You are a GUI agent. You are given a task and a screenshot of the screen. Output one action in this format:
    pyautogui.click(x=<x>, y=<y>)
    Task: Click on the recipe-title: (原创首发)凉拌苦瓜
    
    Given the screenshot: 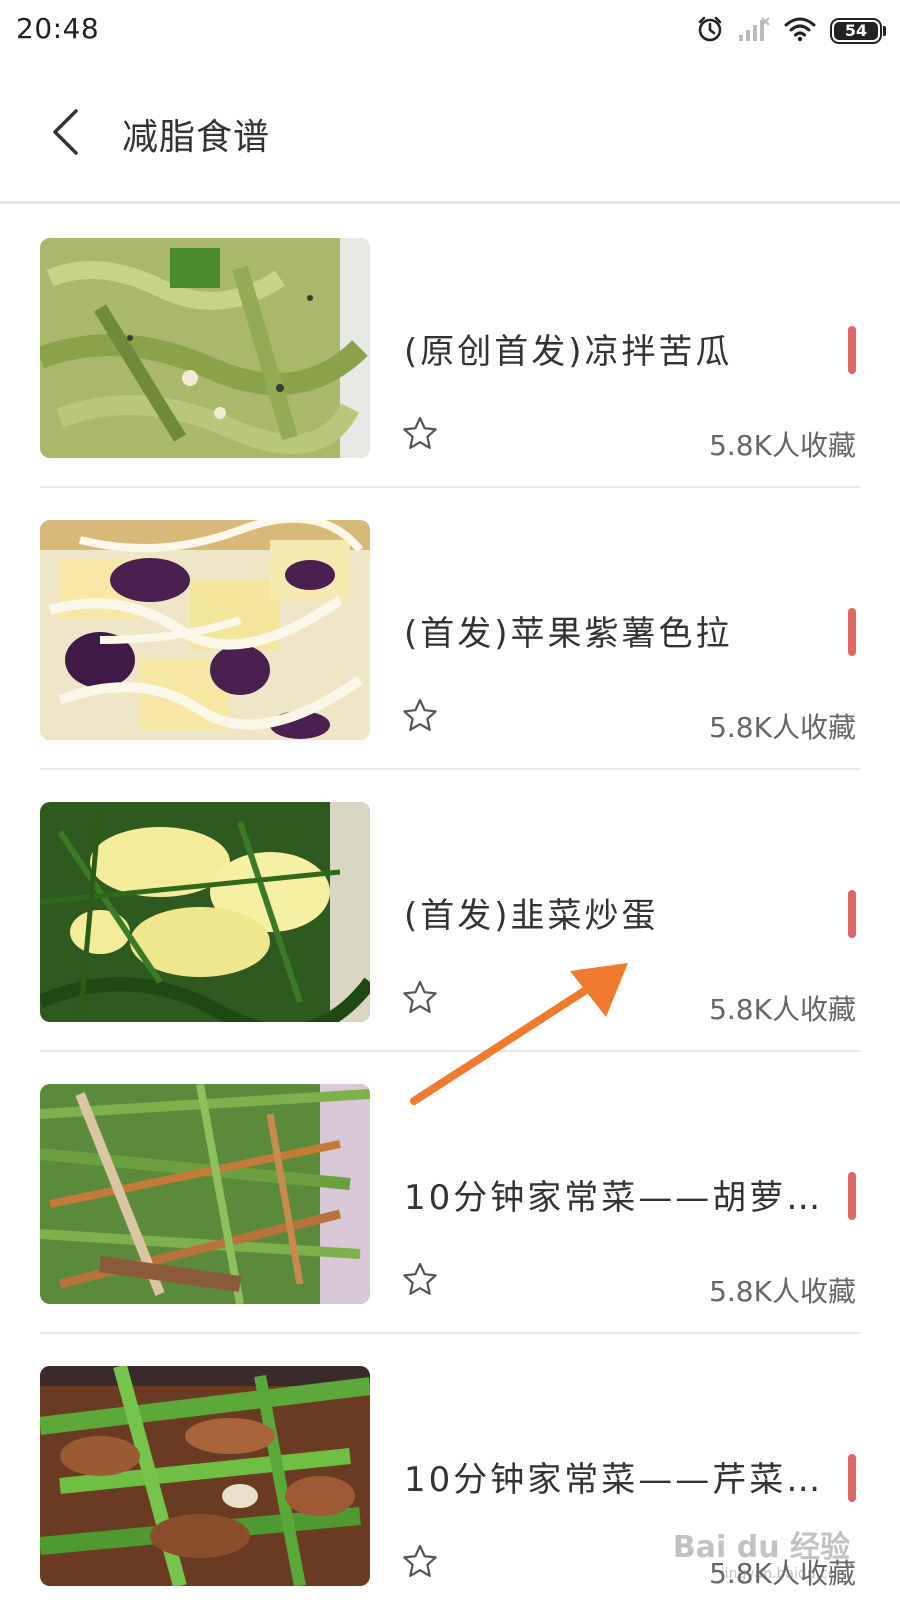 What is the action you would take?
    pyautogui.click(x=614, y=348)
    